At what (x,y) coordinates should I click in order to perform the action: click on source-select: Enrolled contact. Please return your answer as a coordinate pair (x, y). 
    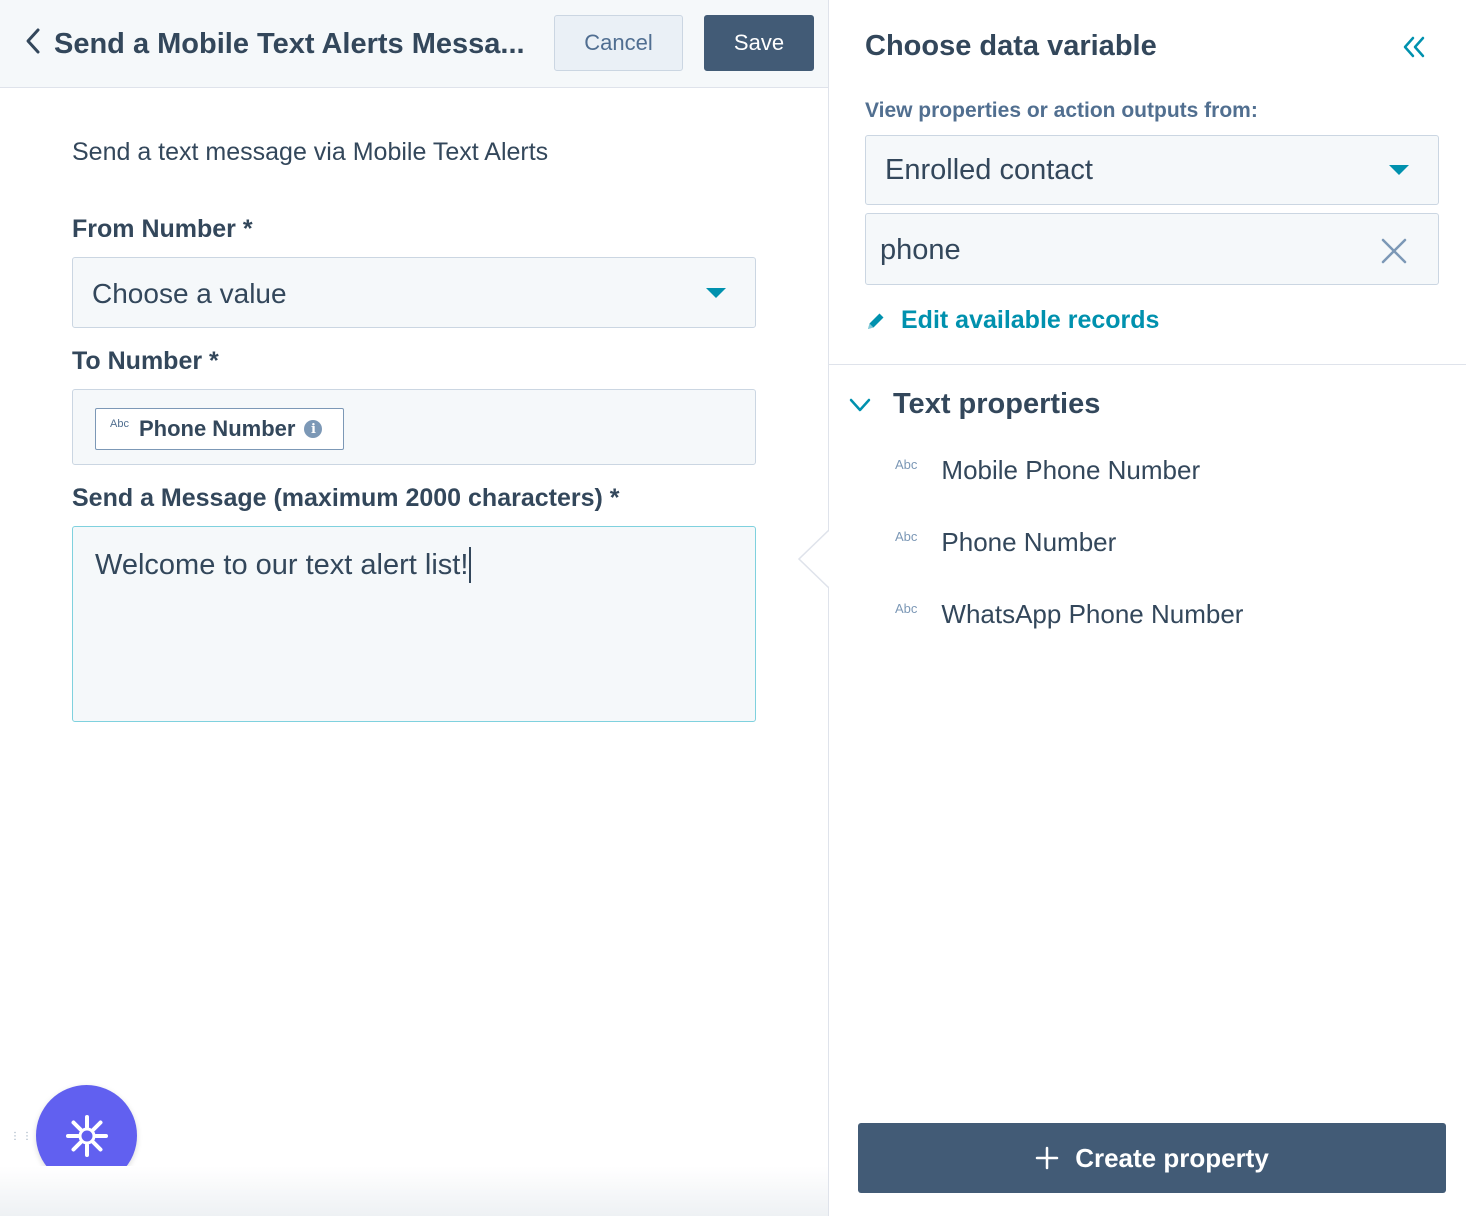
    Looking at the image, I should click on (1152, 170).